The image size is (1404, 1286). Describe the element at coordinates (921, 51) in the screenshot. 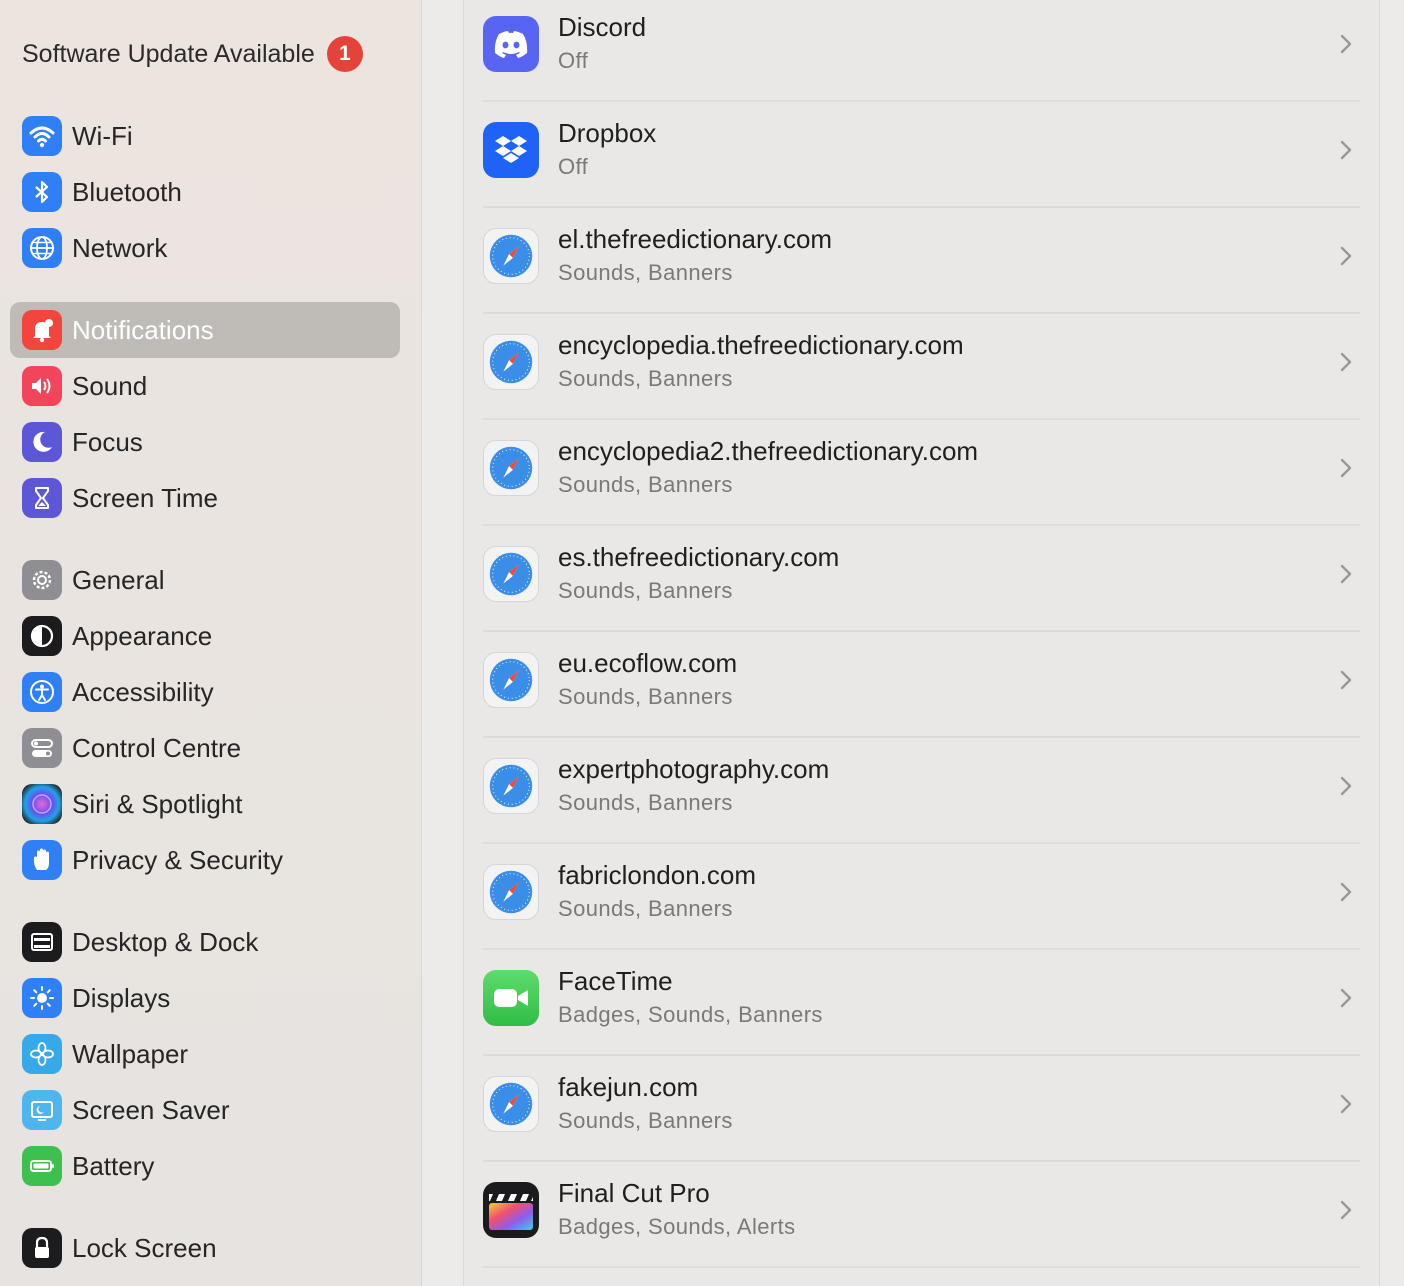

I see `app-row-discord: Discord Off` at that location.